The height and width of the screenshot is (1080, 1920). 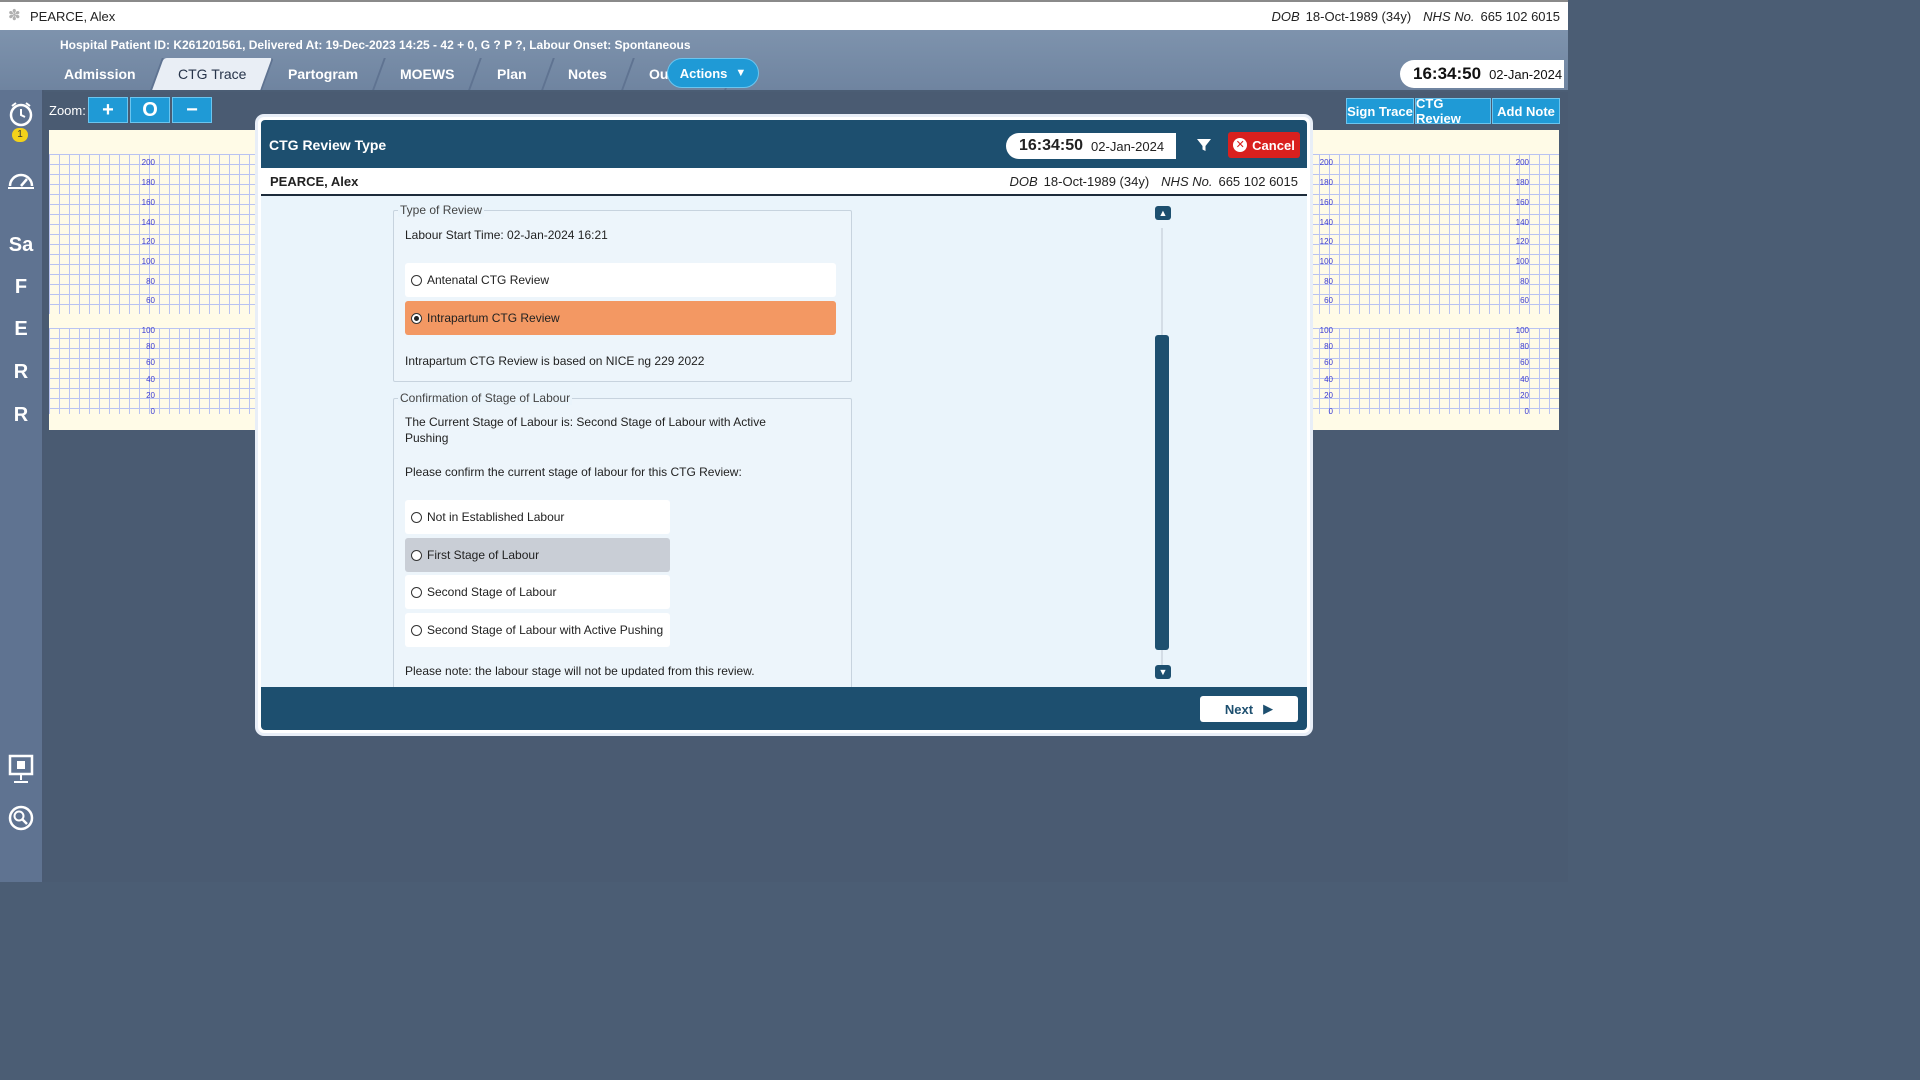 What do you see at coordinates (21, 820) in the screenshot?
I see `search-icon` at bounding box center [21, 820].